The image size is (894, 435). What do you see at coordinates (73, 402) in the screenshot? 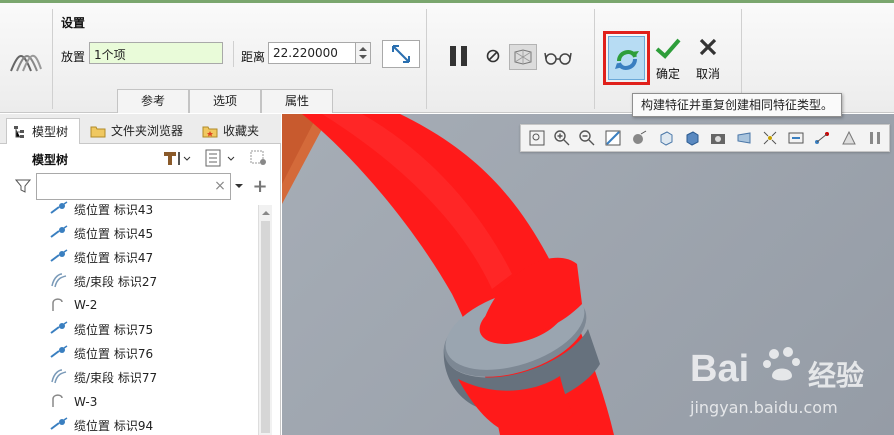
I see `tree-item: W-3` at bounding box center [73, 402].